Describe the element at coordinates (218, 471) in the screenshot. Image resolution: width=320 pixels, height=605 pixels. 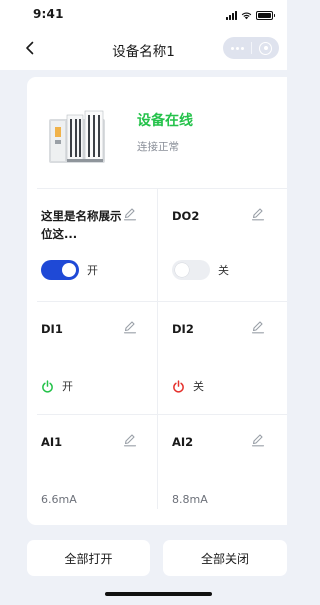
I see `analog-cell-ai2: AI2 8.8mA` at that location.